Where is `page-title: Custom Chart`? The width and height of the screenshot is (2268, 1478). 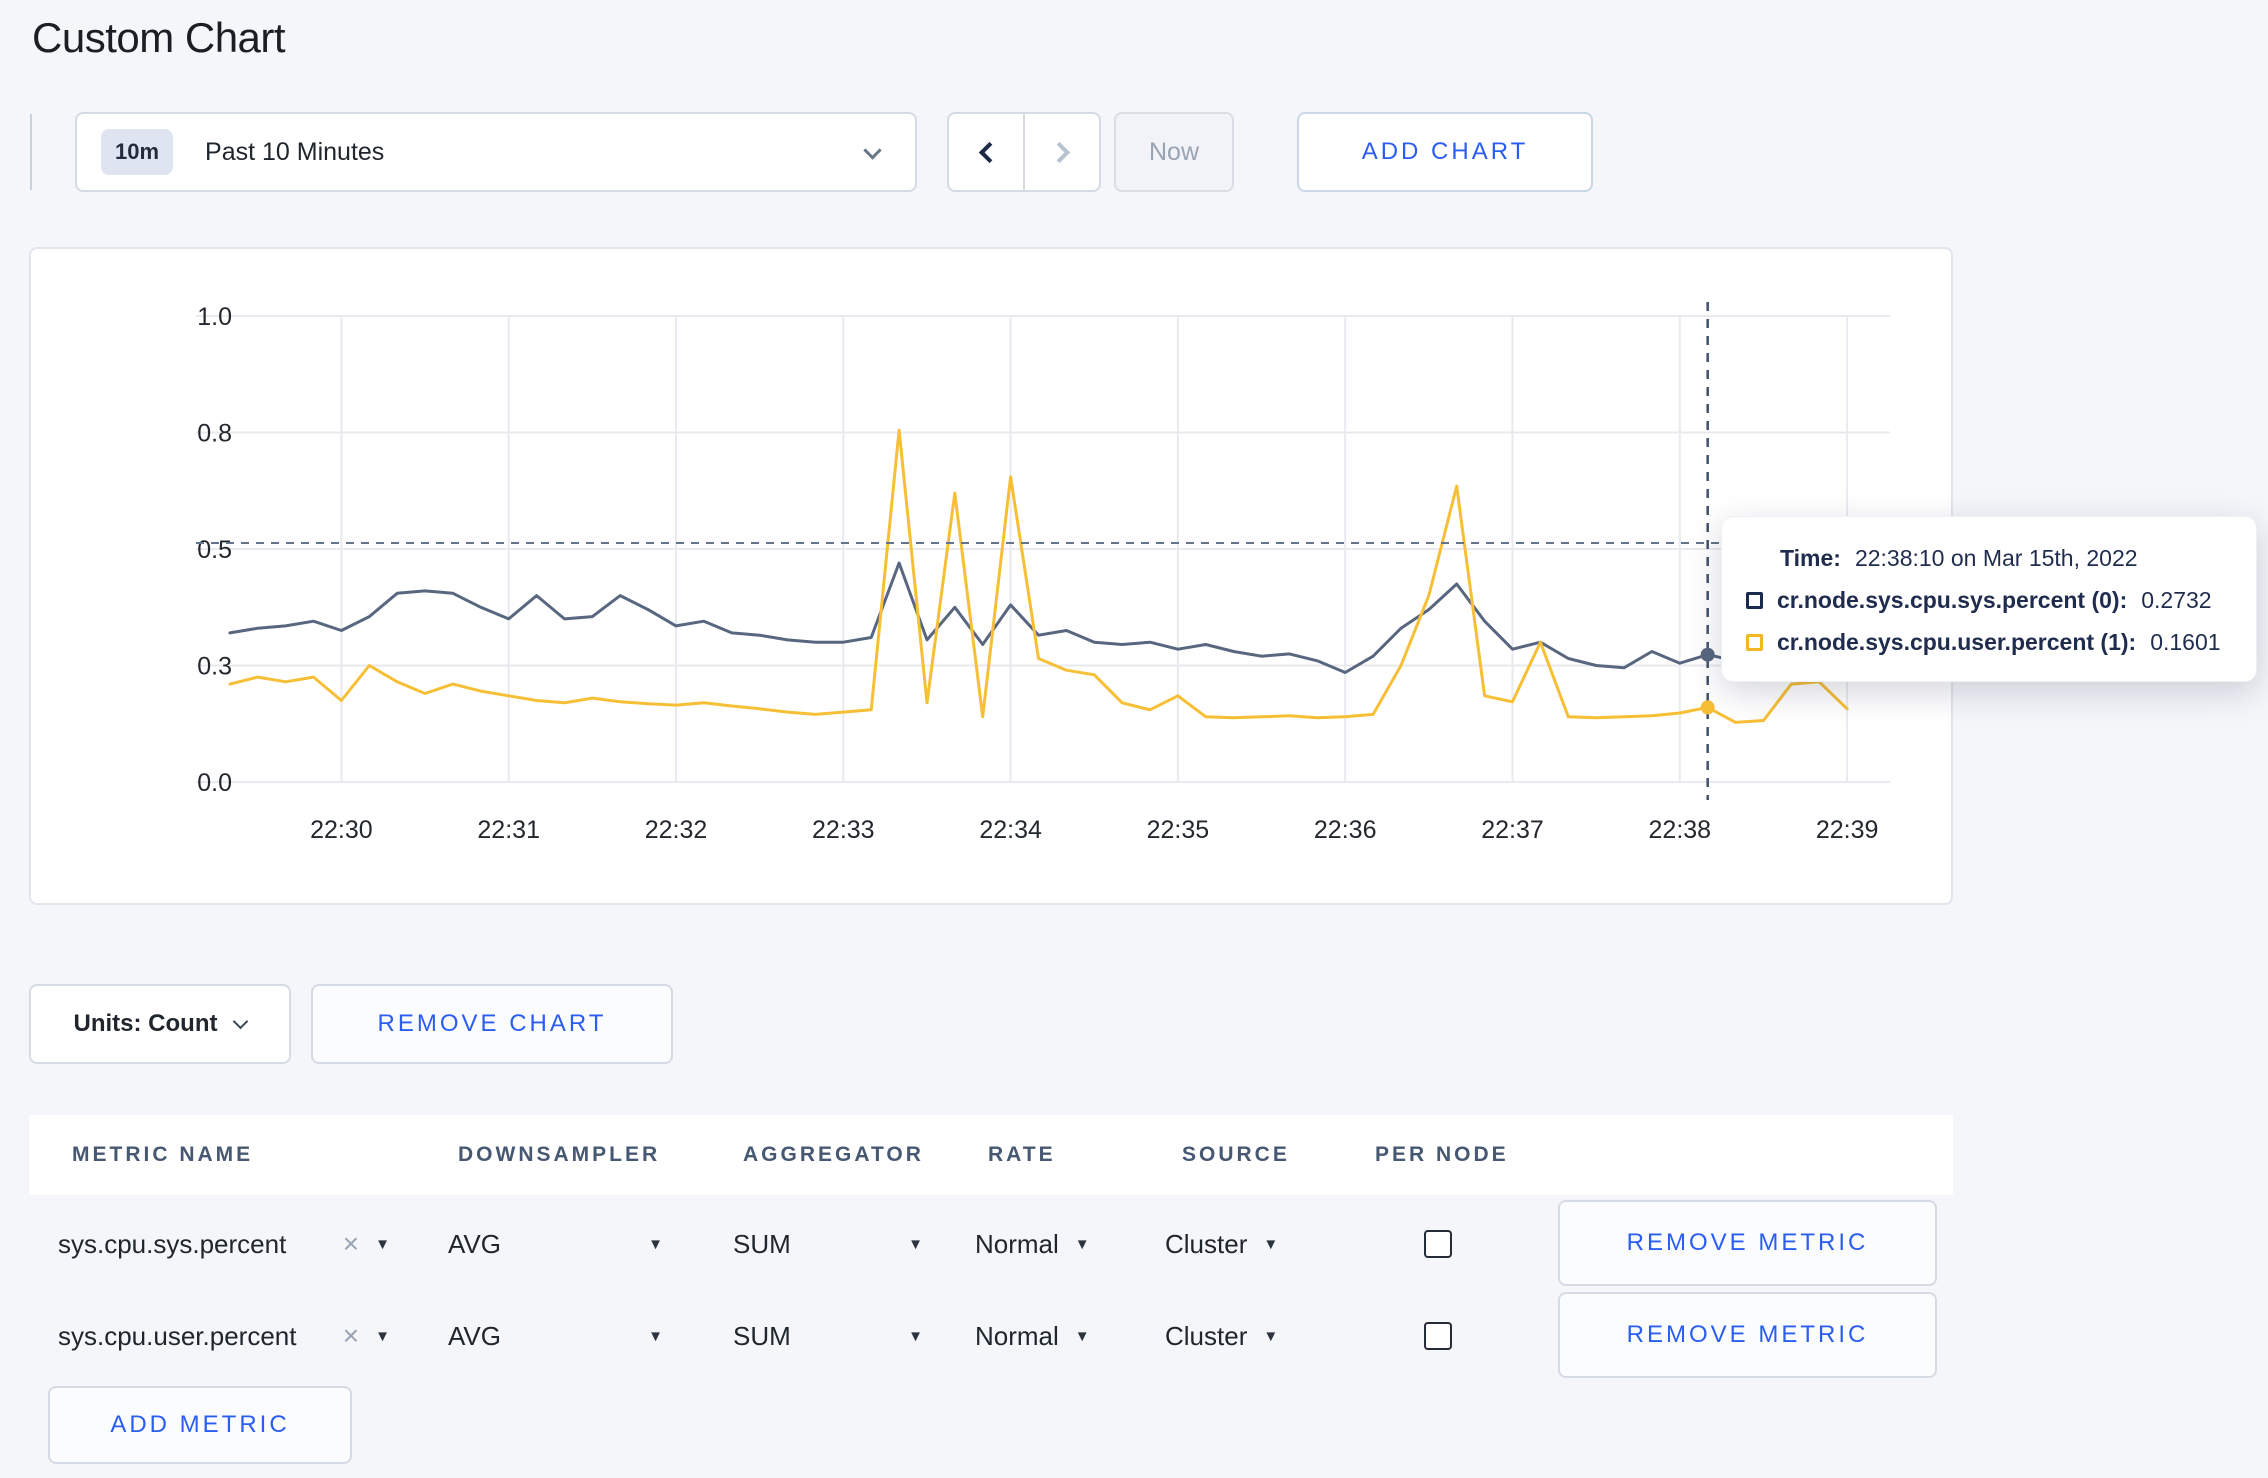 page-title: Custom Chart is located at coordinates (159, 37).